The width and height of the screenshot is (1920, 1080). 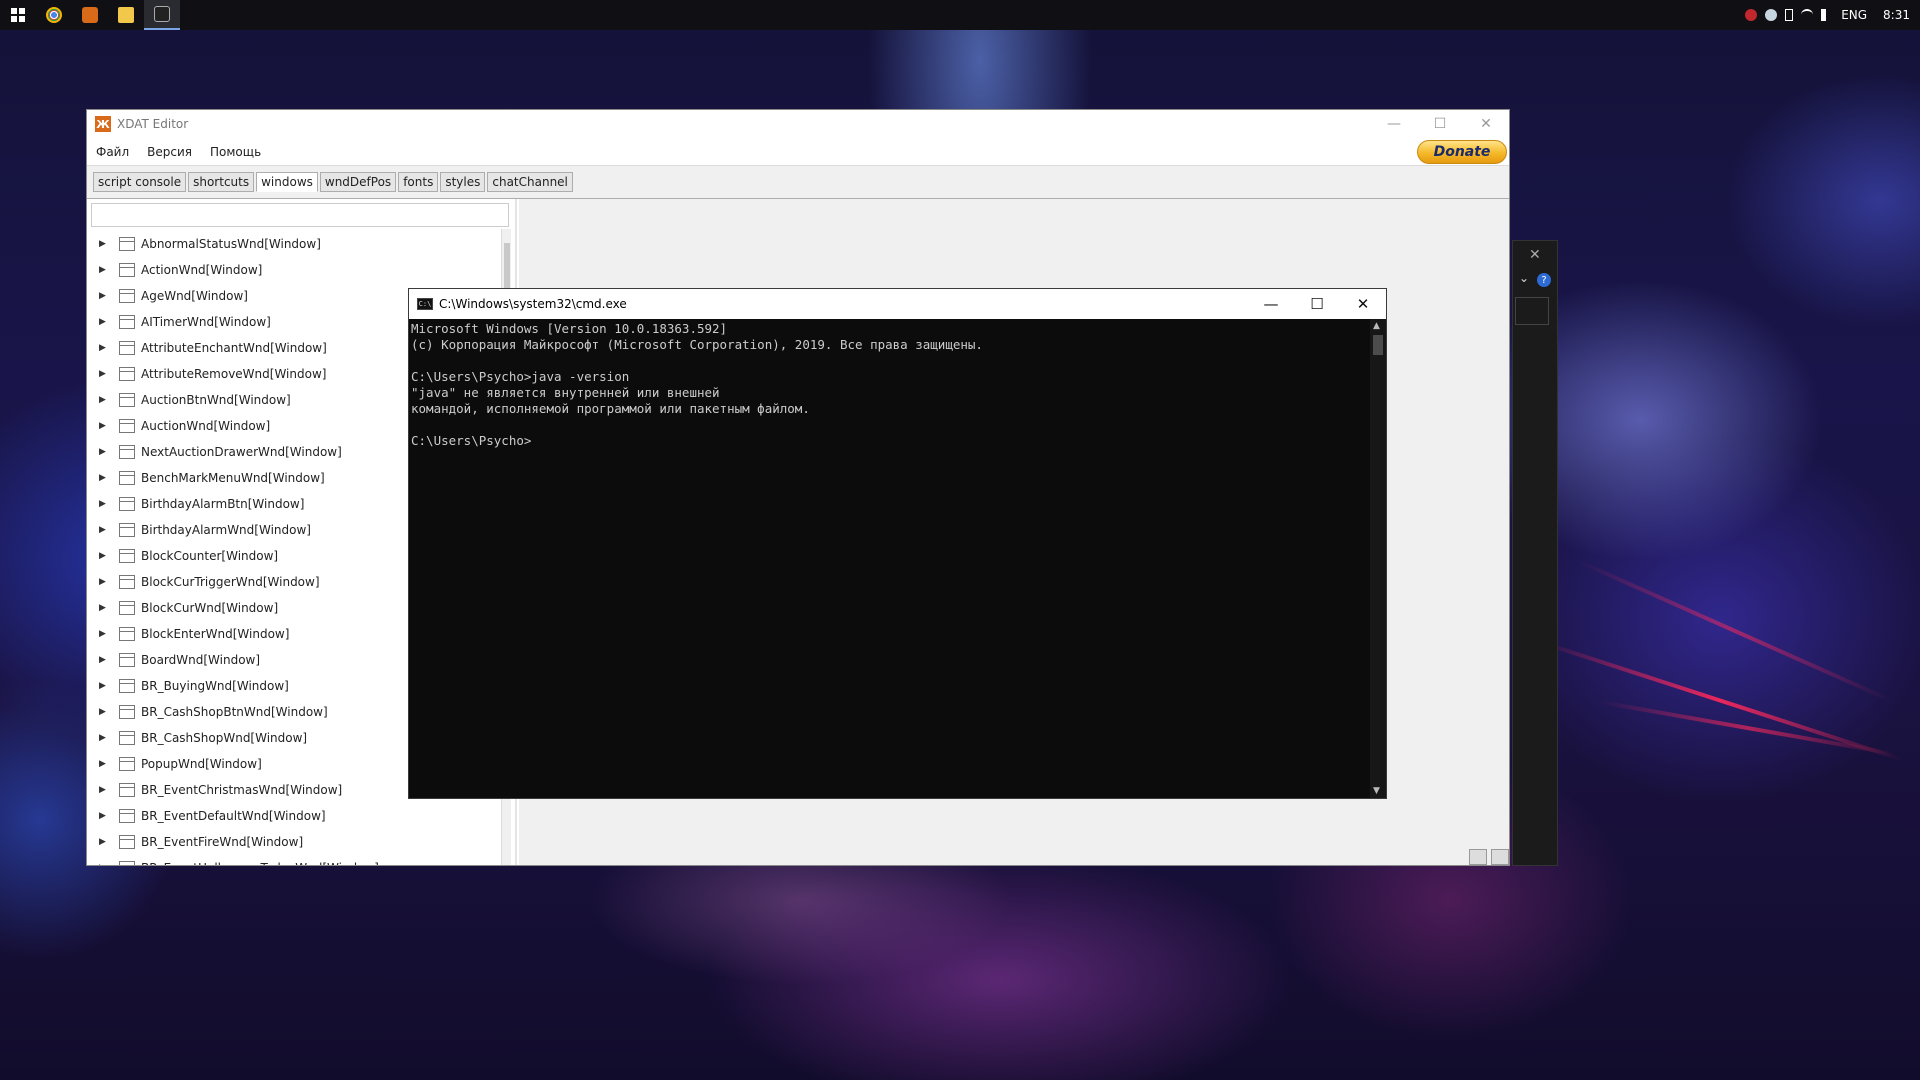 I want to click on start-button, so click(x=18, y=15).